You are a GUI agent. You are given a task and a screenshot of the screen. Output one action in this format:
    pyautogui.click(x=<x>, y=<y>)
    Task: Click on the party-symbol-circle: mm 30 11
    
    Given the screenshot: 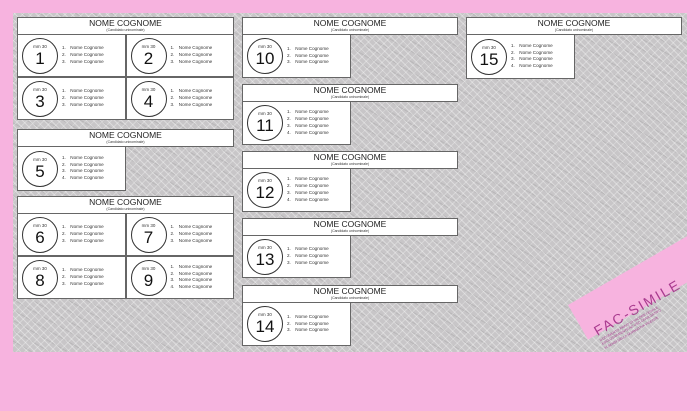 What is the action you would take?
    pyautogui.click(x=265, y=123)
    